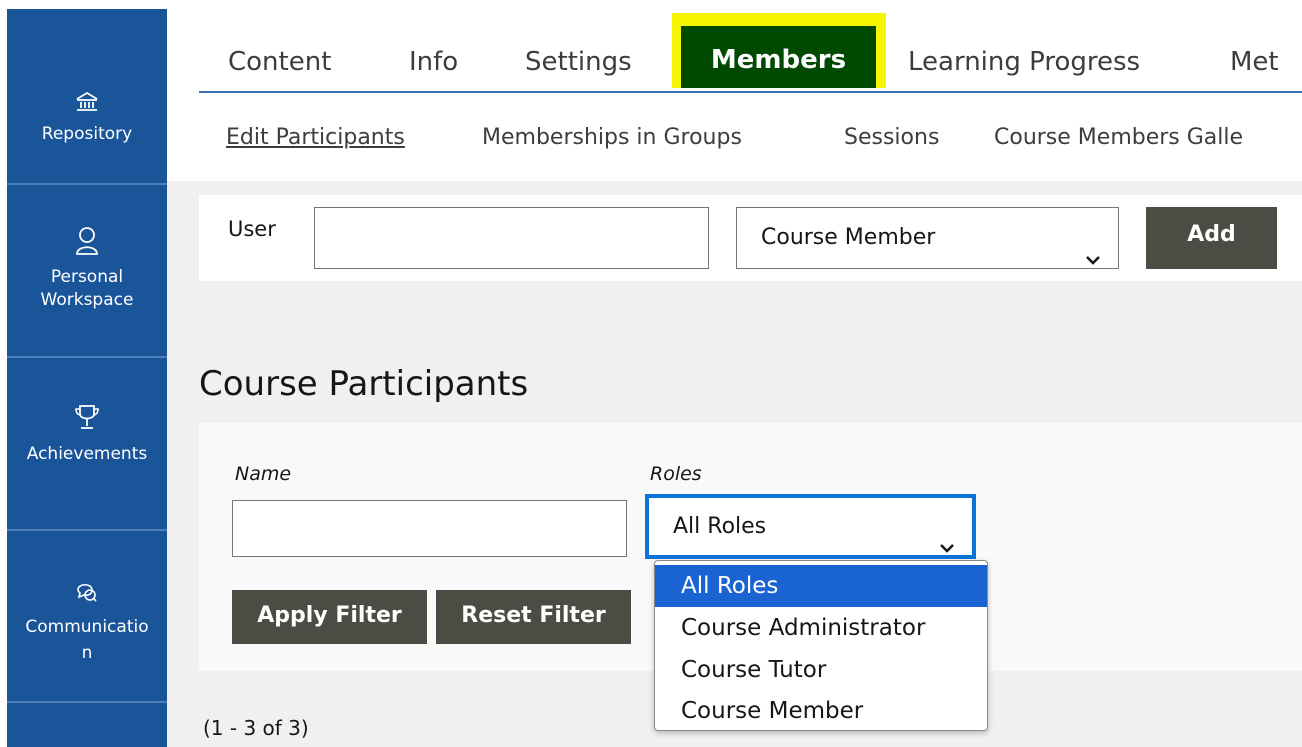 The width and height of the screenshot is (1302, 747). I want to click on subtab-edit-participants: Edit Participants, so click(315, 138).